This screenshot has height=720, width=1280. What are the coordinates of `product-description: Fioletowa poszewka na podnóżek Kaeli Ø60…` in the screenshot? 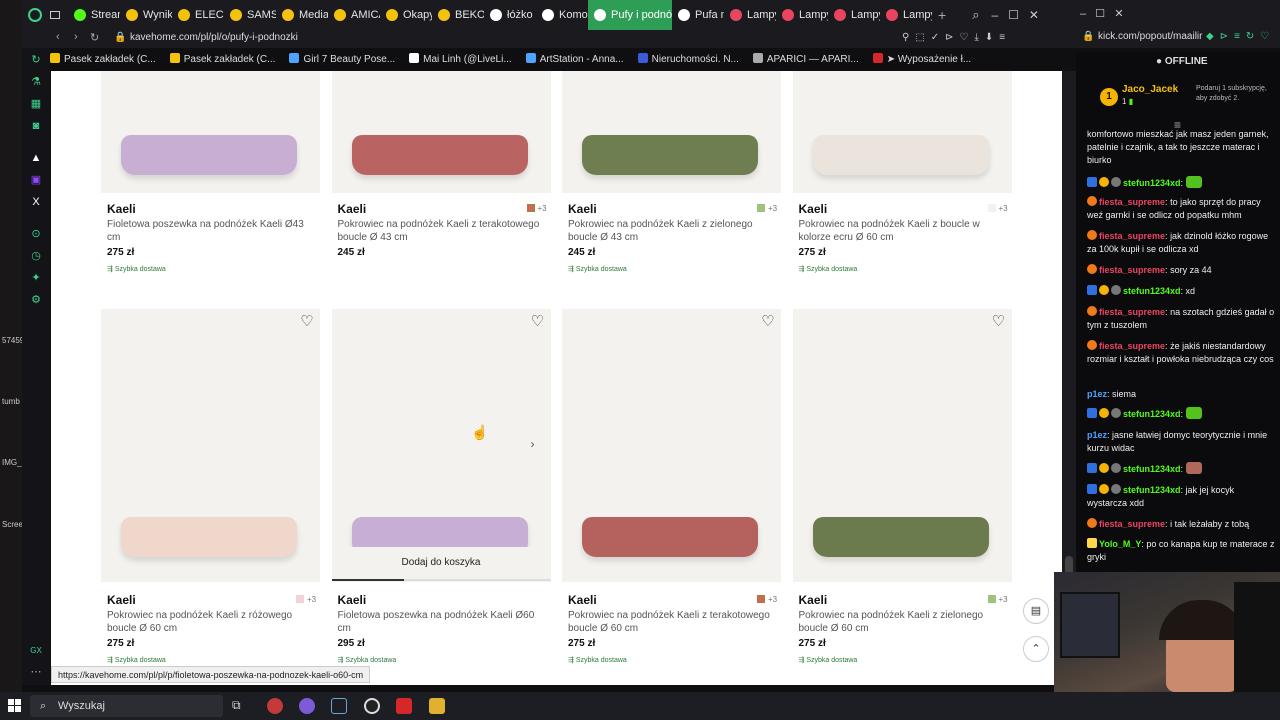 It's located at (443, 622).